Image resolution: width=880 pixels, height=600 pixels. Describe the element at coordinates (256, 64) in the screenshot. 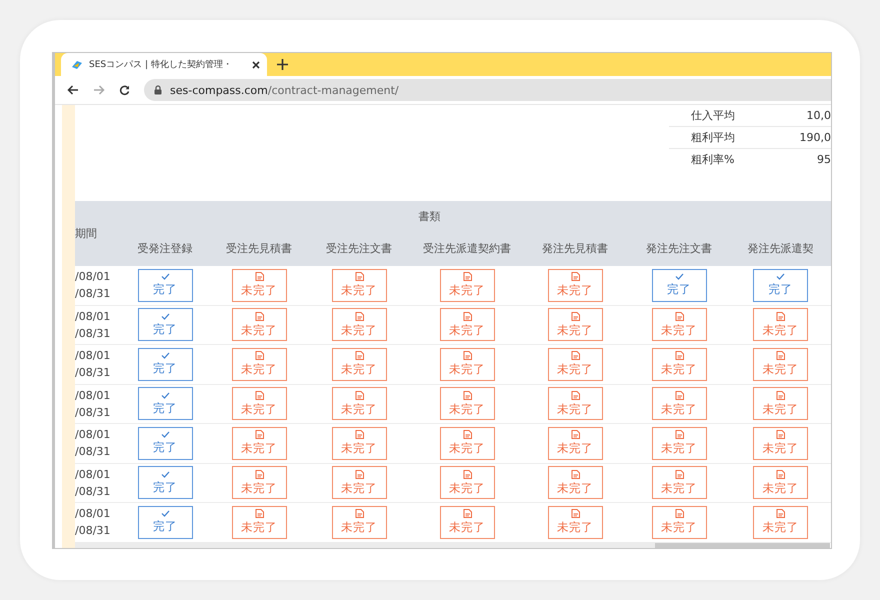

I see `close-icon` at that location.